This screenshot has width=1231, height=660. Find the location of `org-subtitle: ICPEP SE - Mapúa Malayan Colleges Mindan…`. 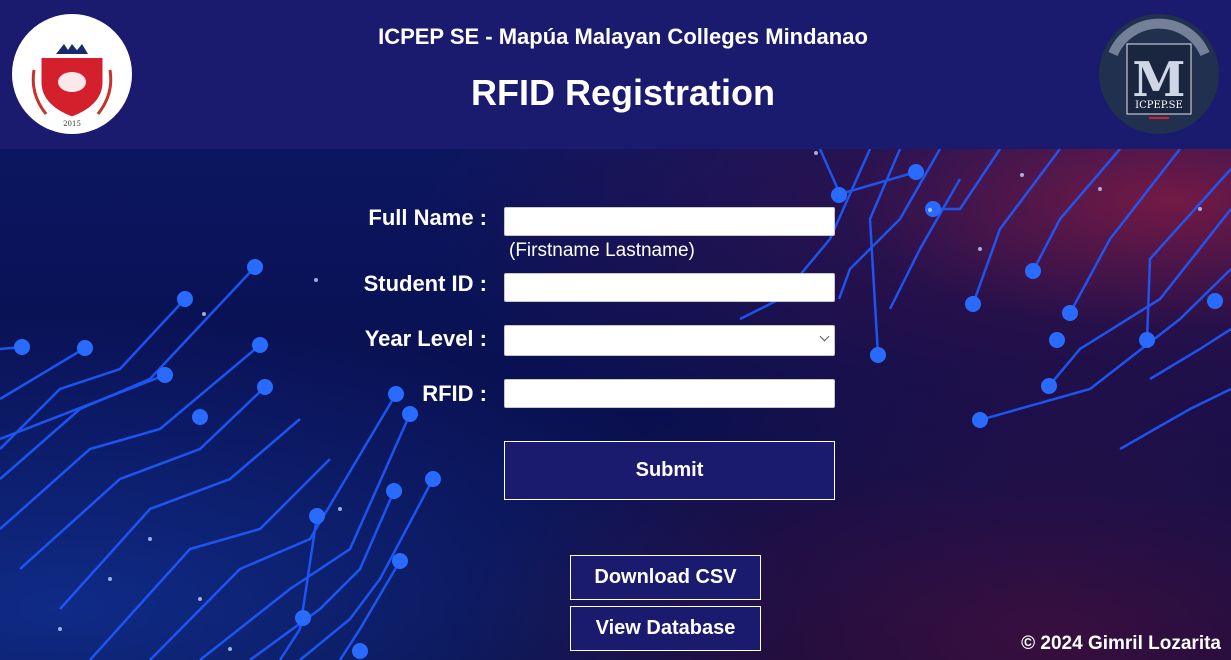

org-subtitle: ICPEP SE - Mapúa Malayan Colleges Mindan… is located at coordinates (623, 36).